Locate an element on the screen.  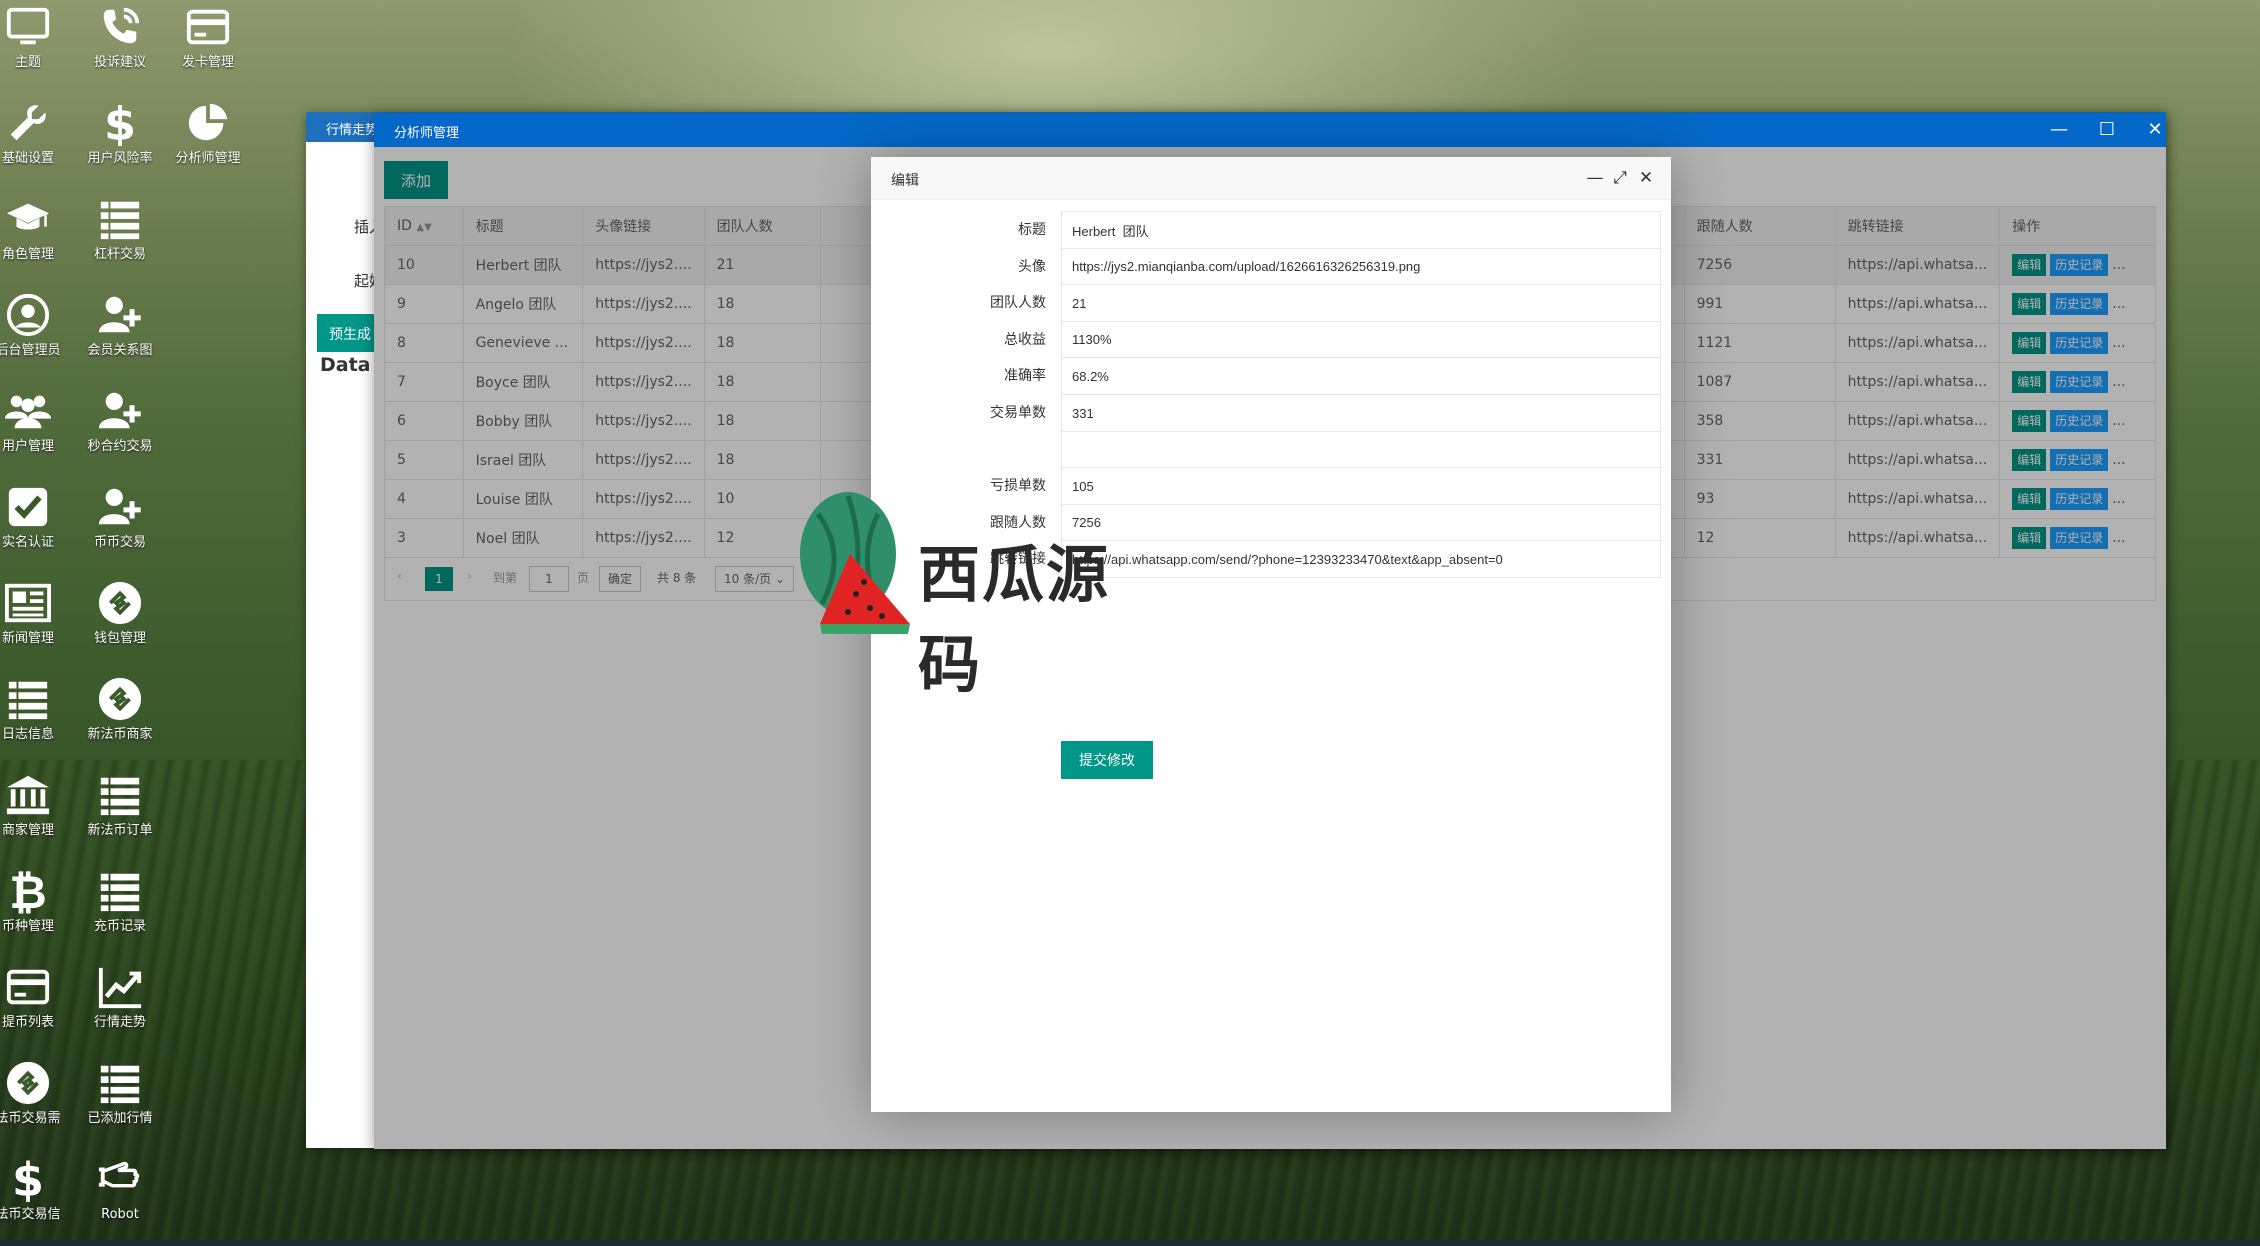
desktop-icon-analyst-management: 分析师管理 is located at coordinates (208, 139).